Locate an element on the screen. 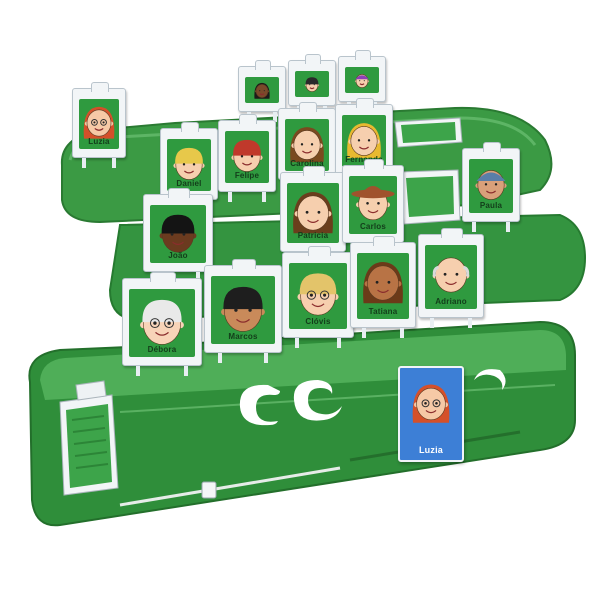  character-card: Clóvis is located at coordinates (318, 297).